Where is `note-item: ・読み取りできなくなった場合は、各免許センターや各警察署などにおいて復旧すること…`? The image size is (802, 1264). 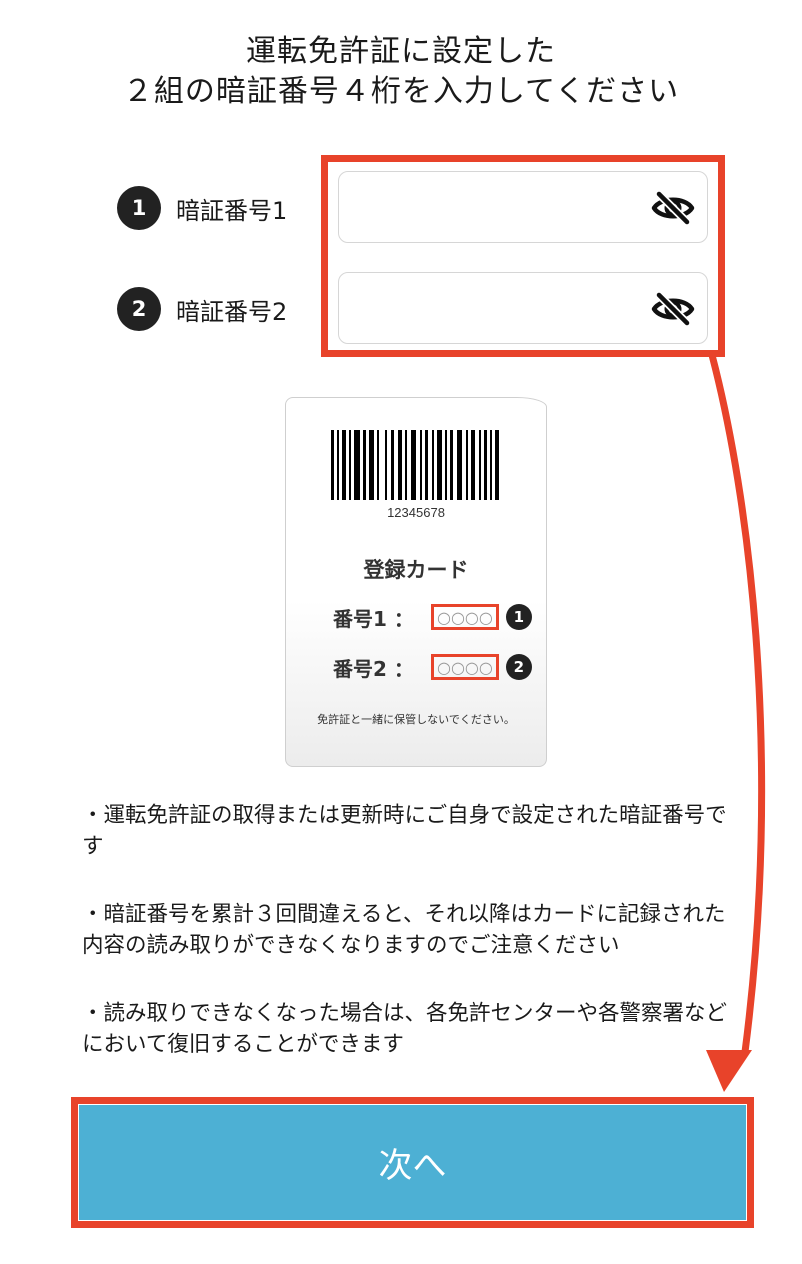
note-item: ・読み取りできなくなった場合は、各免許センターや各警察署などにおいて復旧すること… is located at coordinates (405, 1029).